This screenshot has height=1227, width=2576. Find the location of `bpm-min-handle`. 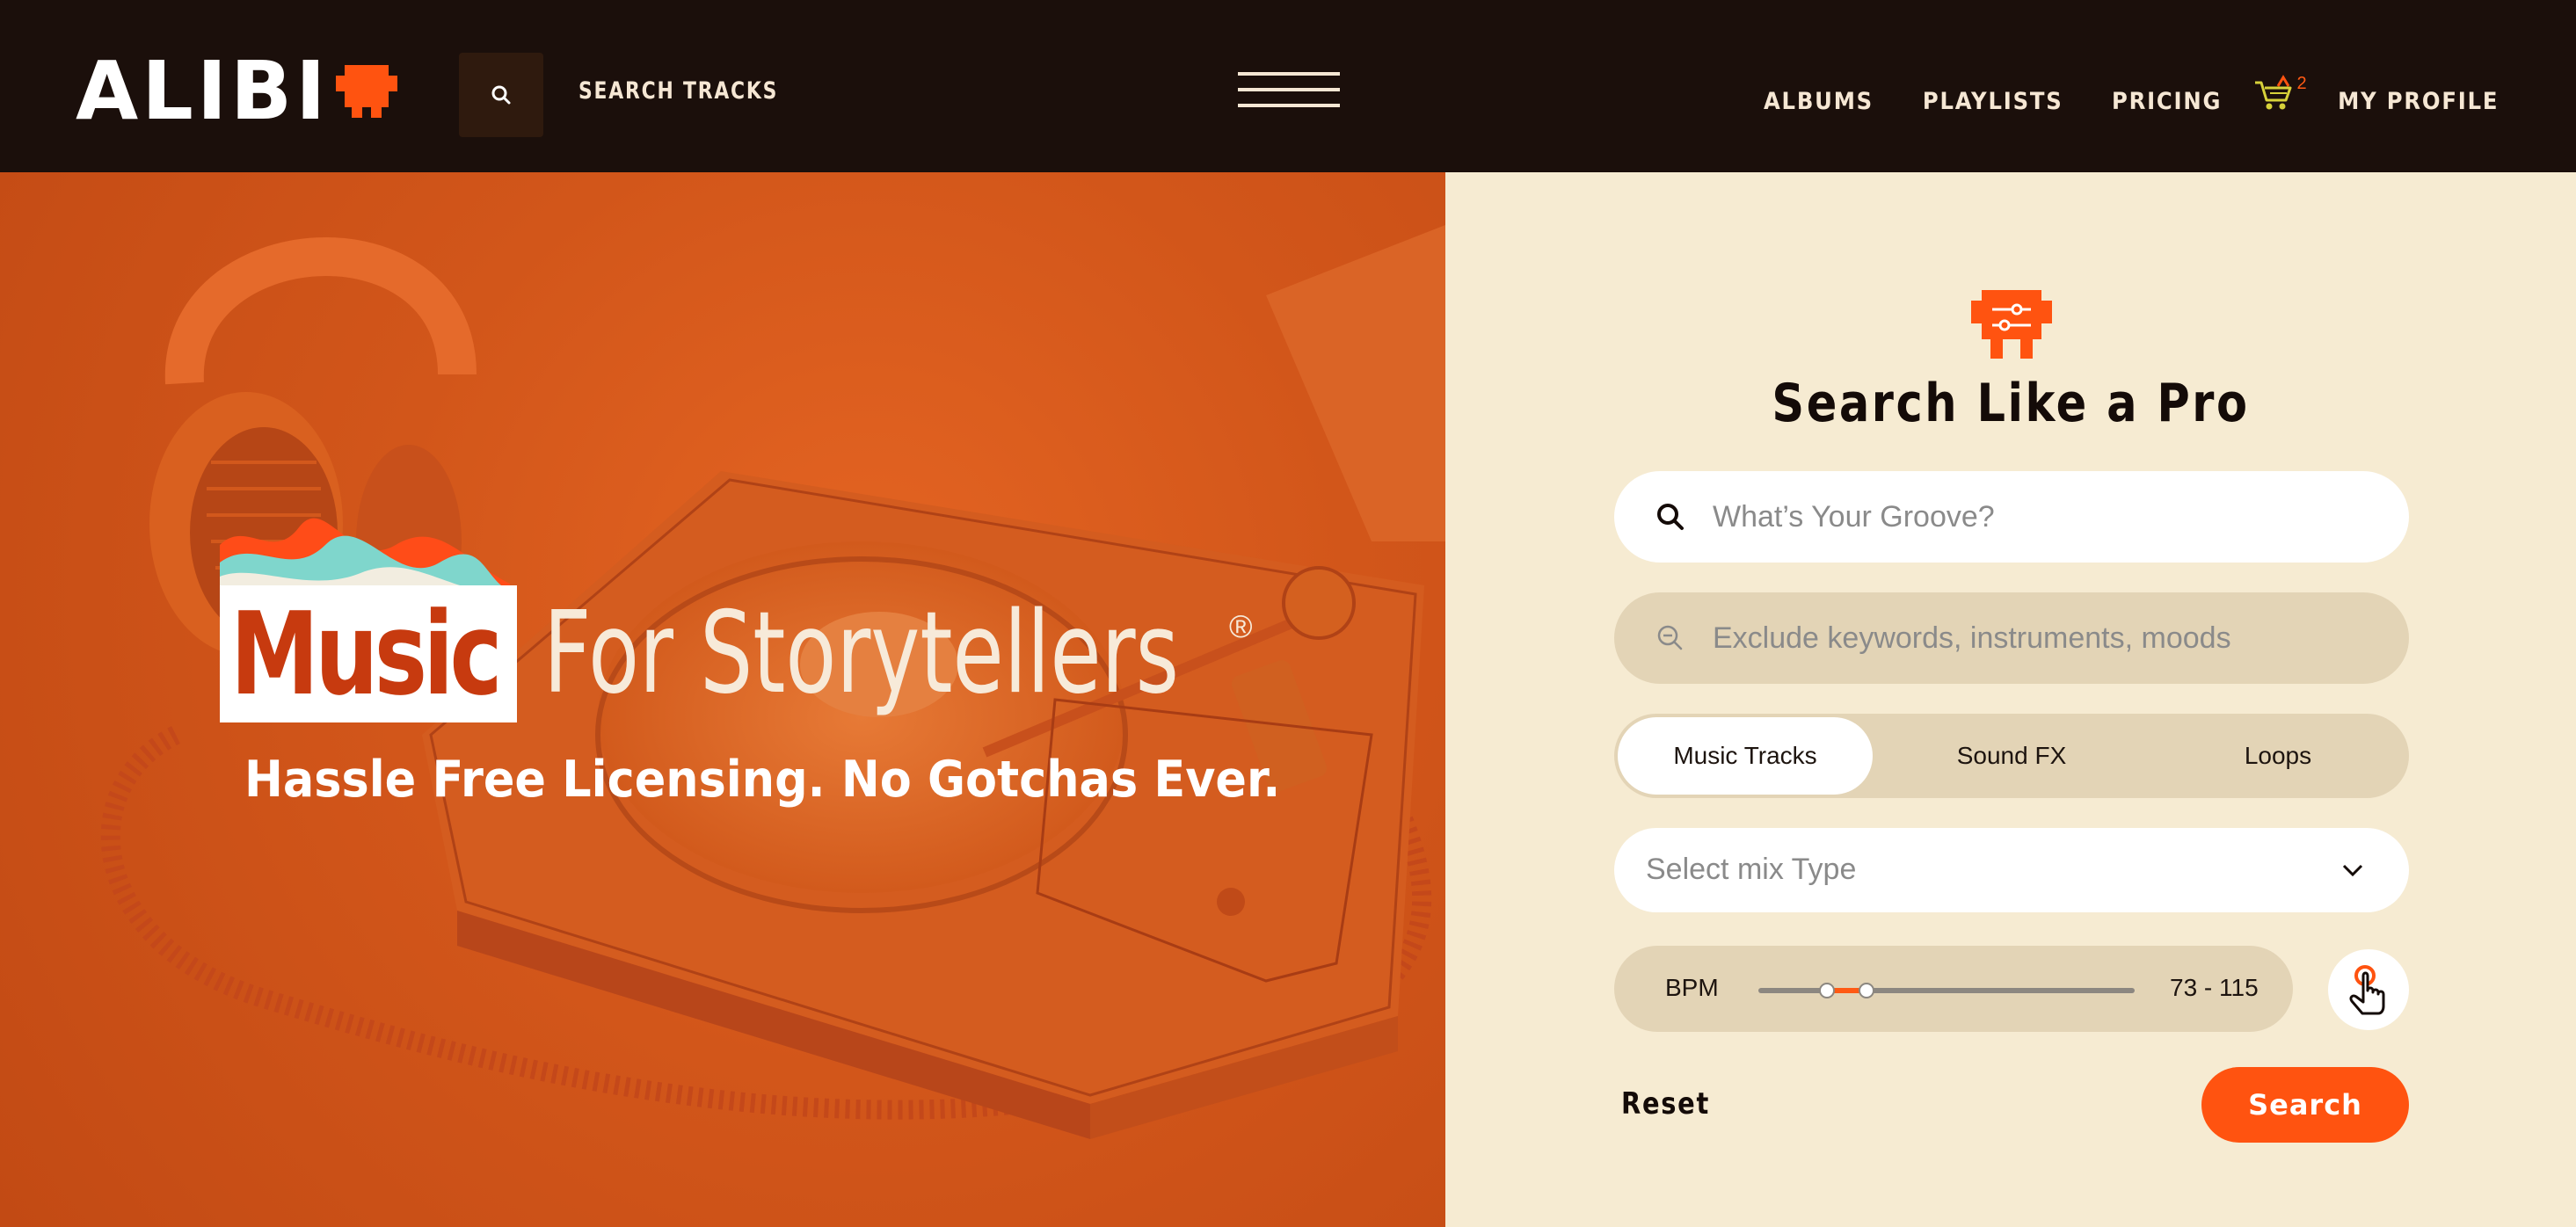

bpm-min-handle is located at coordinates (1827, 990).